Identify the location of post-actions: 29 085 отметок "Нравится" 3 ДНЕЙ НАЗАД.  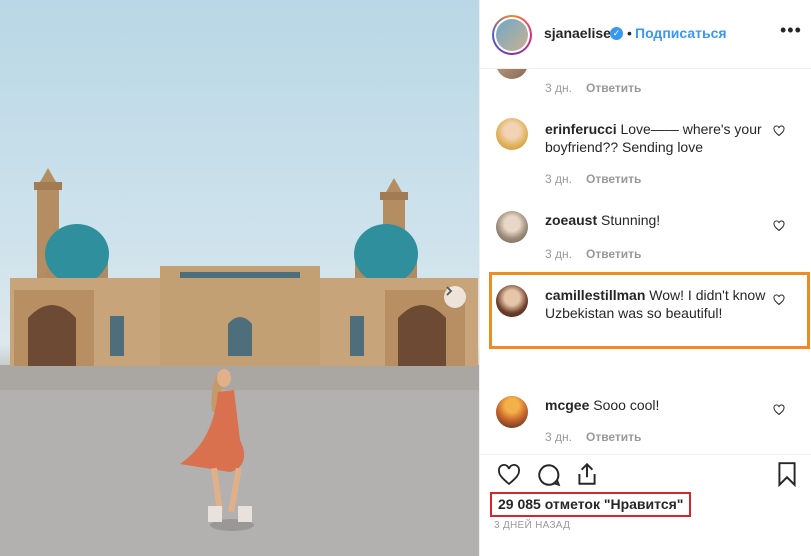
(645, 505).